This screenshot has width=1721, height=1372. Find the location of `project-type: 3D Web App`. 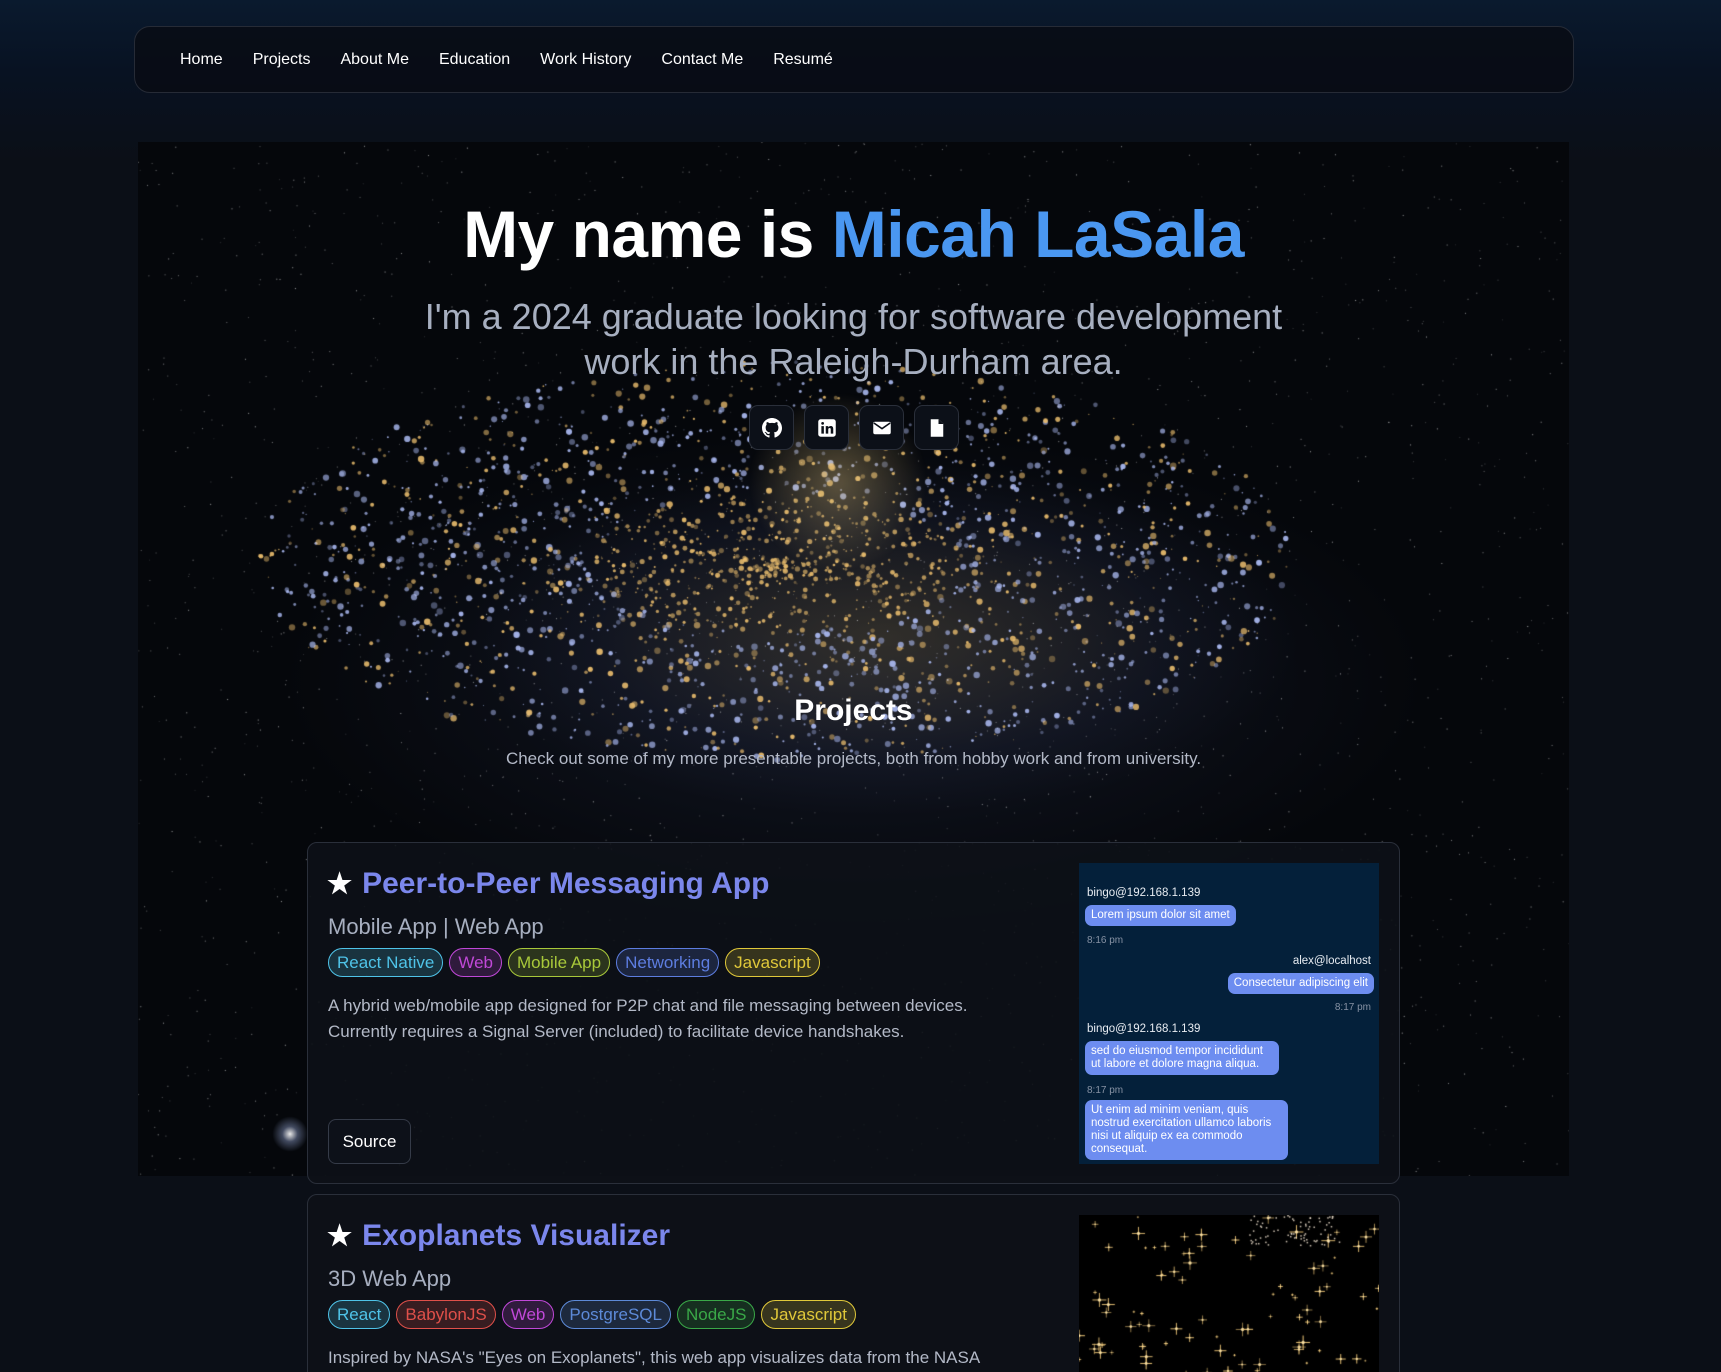

project-type: 3D Web App is located at coordinates (390, 1278).